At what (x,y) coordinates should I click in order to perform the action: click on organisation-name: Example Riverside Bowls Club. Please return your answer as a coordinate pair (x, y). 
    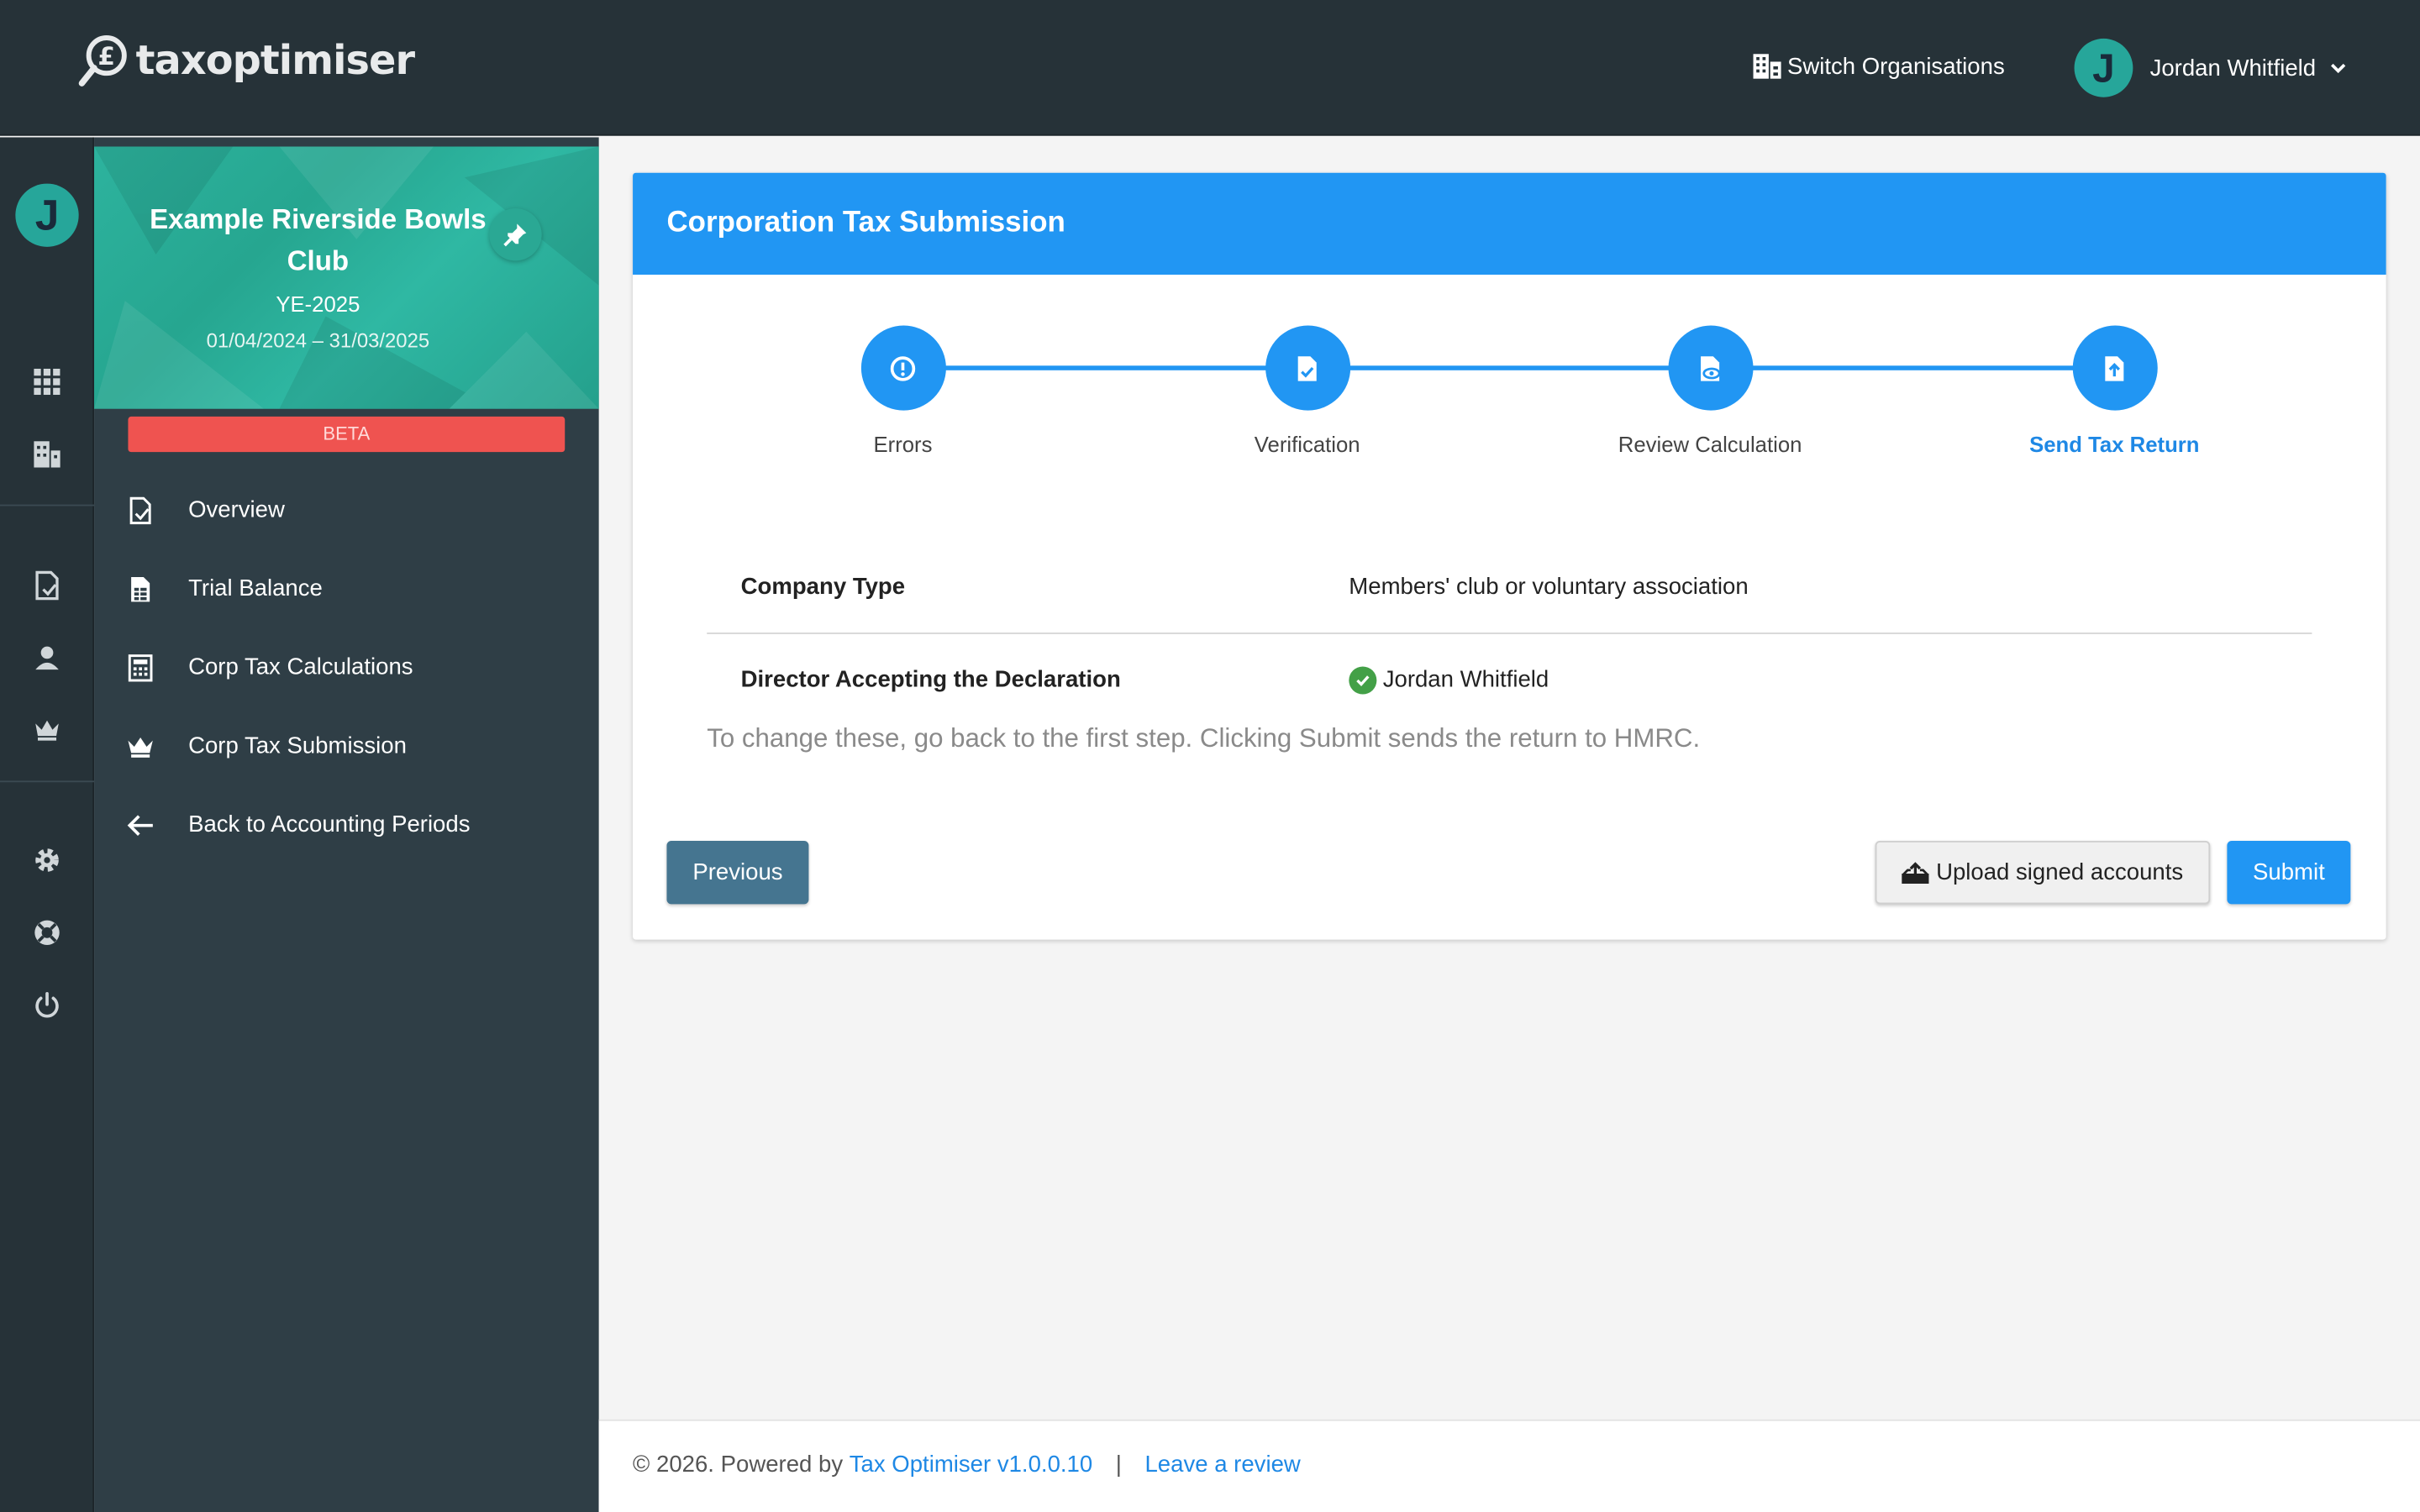
    Looking at the image, I should click on (318, 239).